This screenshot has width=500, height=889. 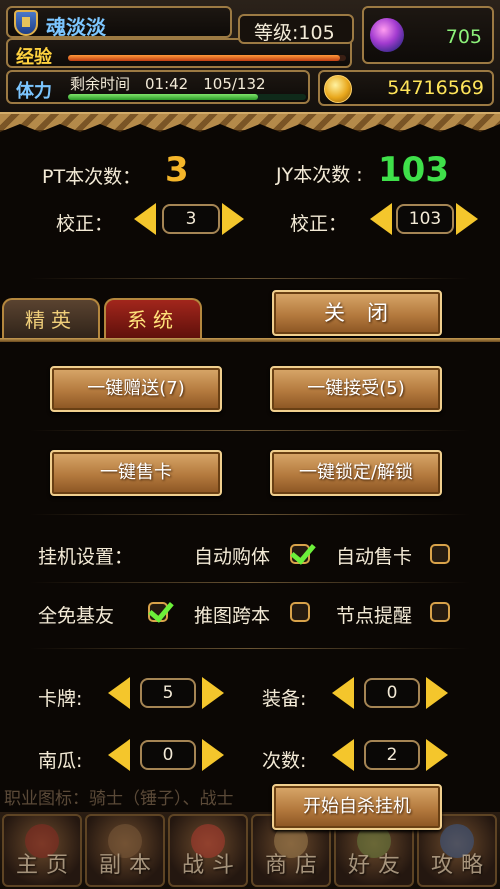 I want to click on pt-count-label: PT本次数：, so click(x=92, y=177).